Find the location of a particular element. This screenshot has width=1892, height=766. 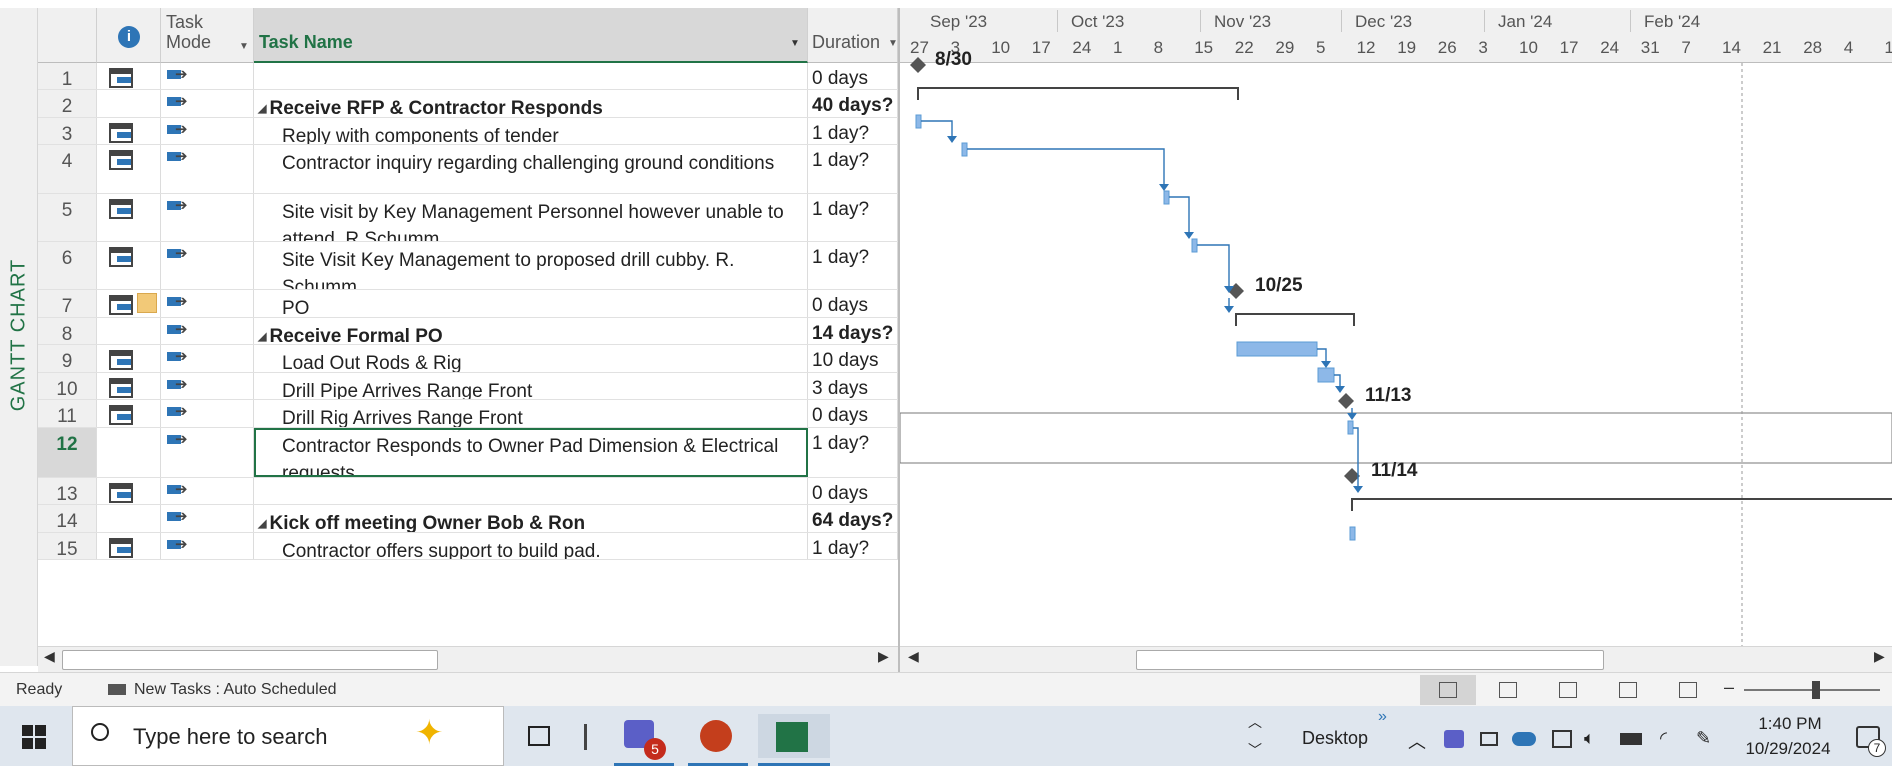

volume-icon: 🔈︎ is located at coordinates (1589, 738).